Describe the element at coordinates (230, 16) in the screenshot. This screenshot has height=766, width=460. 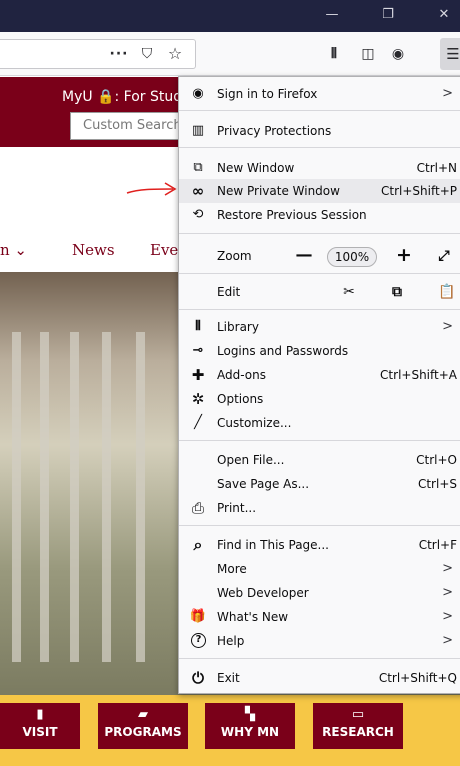
I see `window-title-bar: — ❐ ✕` at that location.